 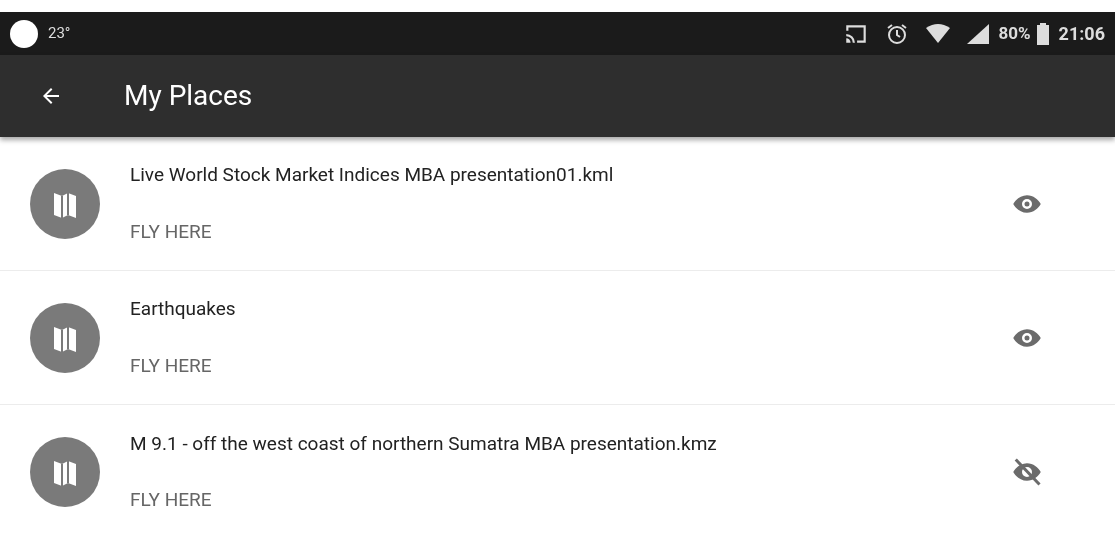 What do you see at coordinates (568, 175) in the screenshot?
I see `place-name: Live World Stock Market Indices MBA presentation01.kml` at bounding box center [568, 175].